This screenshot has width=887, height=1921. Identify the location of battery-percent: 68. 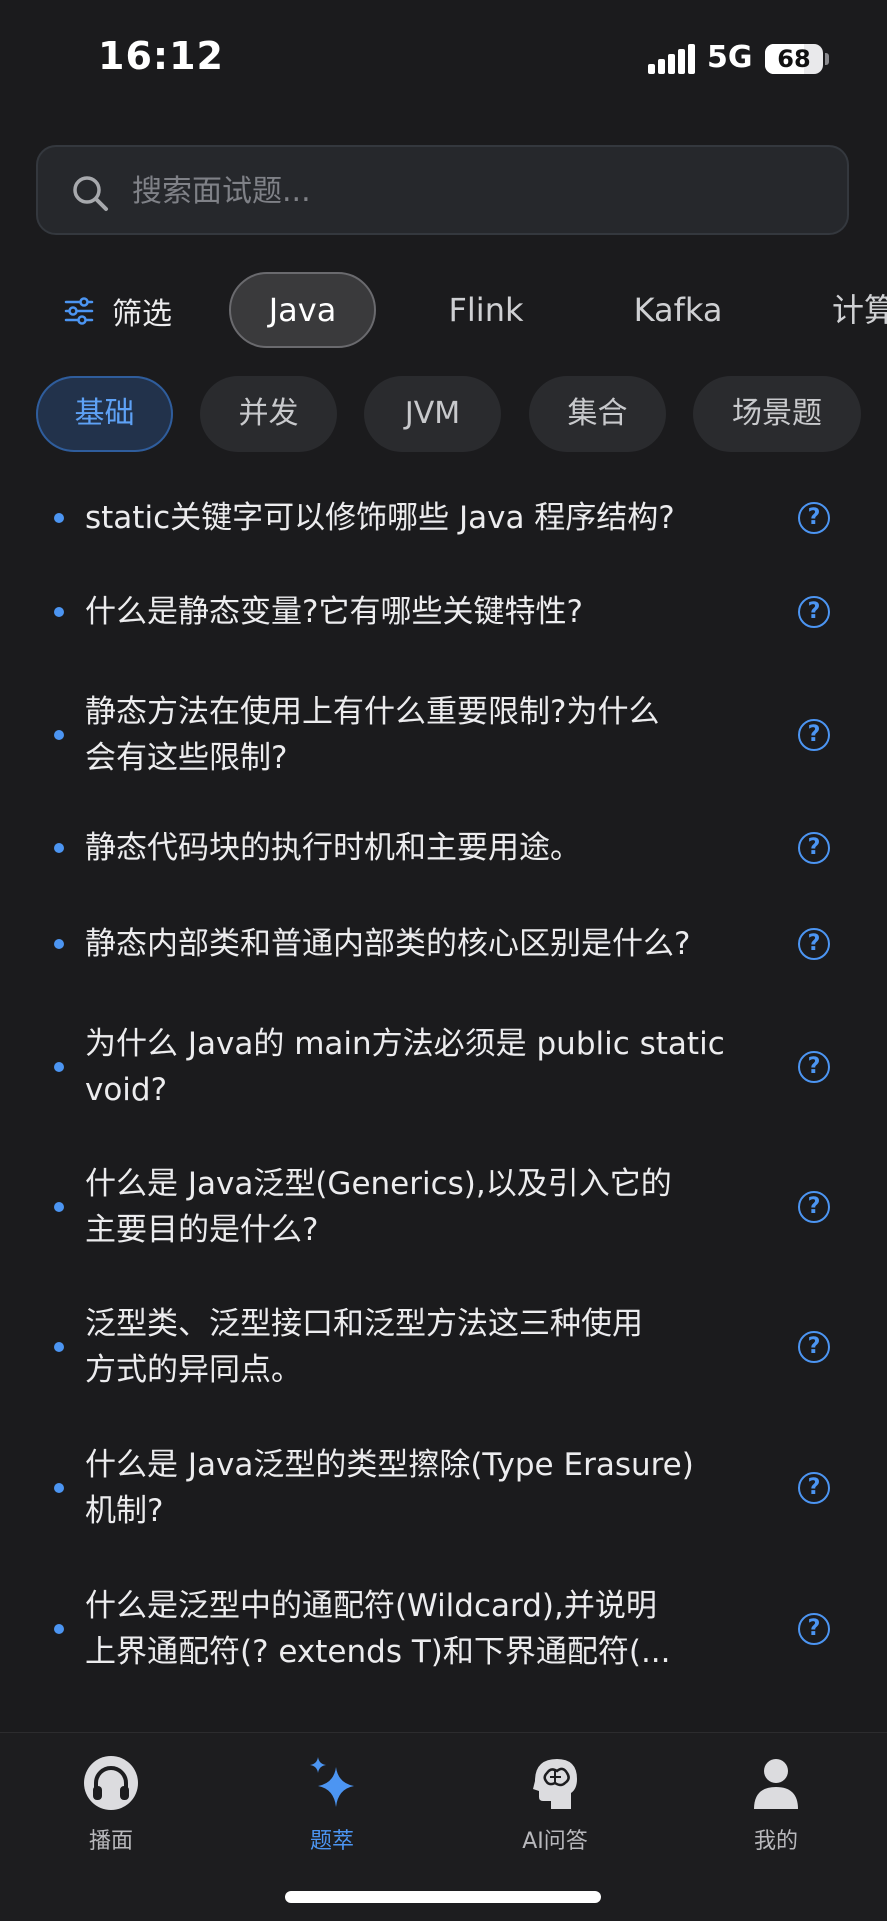
(794, 59).